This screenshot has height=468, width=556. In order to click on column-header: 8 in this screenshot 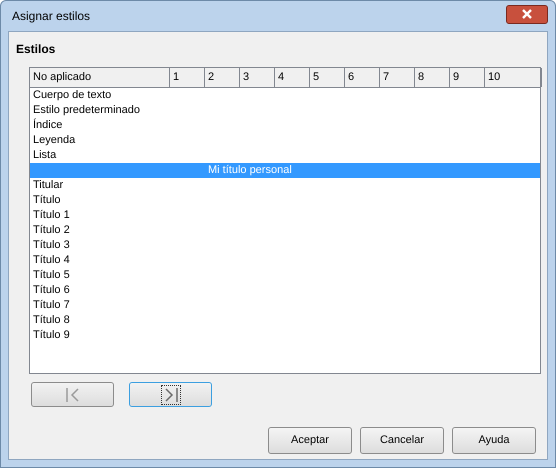, I will do `click(432, 77)`.